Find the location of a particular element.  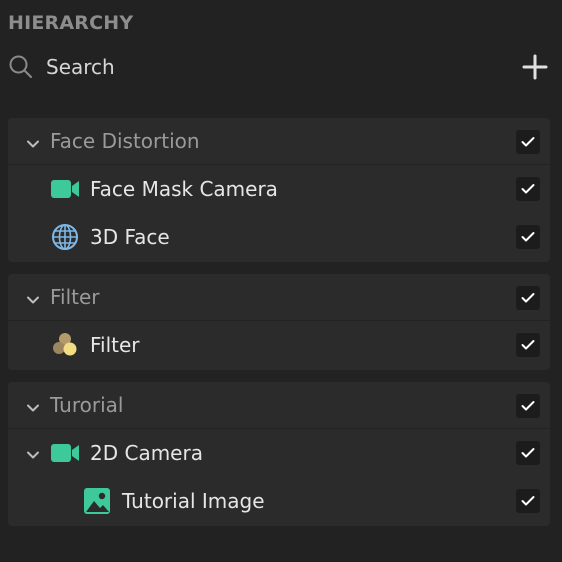

search-bar is located at coordinates (281, 67).